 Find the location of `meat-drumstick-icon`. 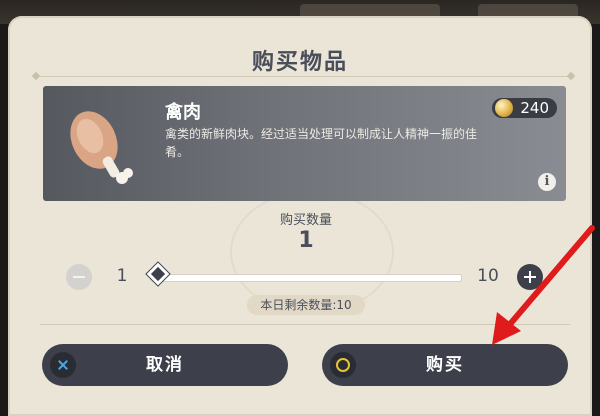

meat-drumstick-icon is located at coordinates (101, 147).